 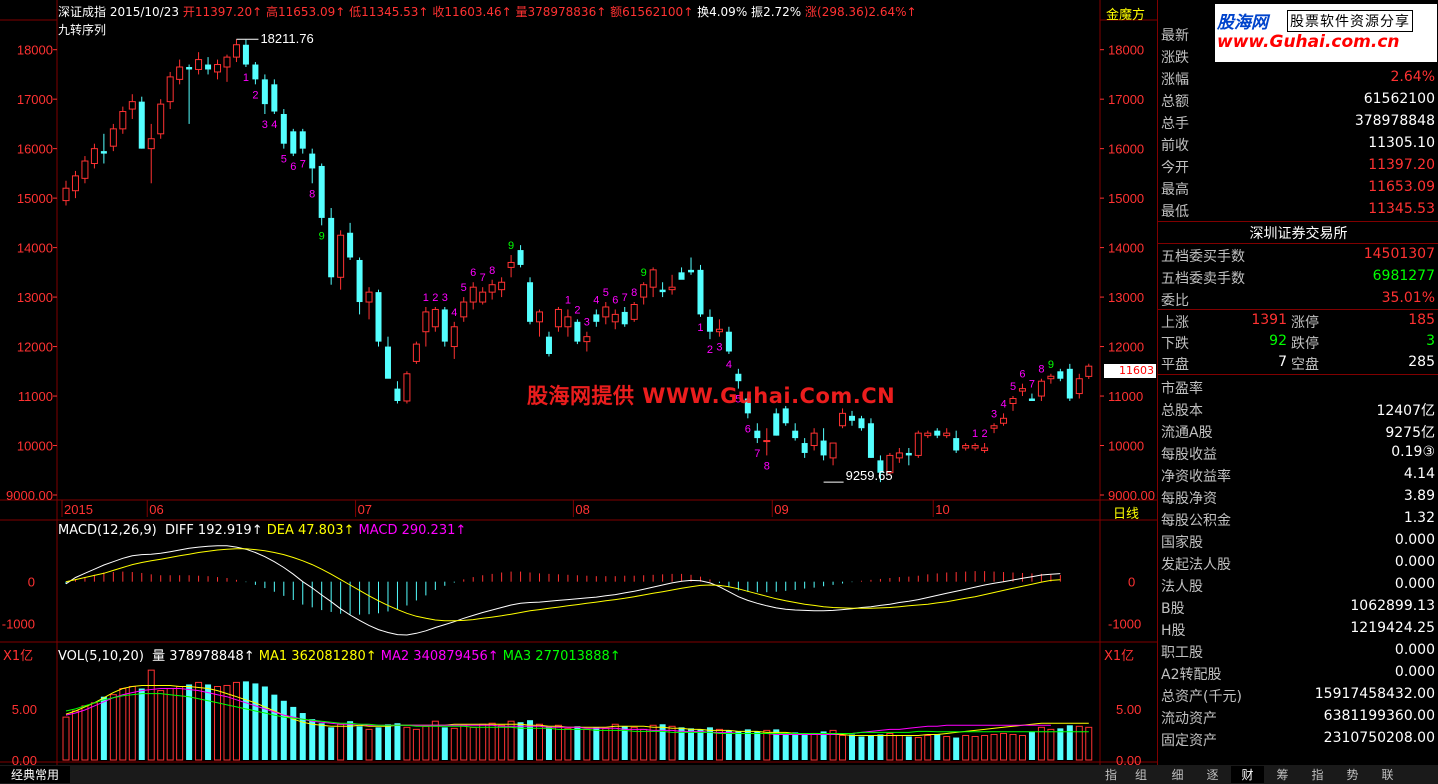 I want to click on tab-0: 细, so click(x=1177, y=774).